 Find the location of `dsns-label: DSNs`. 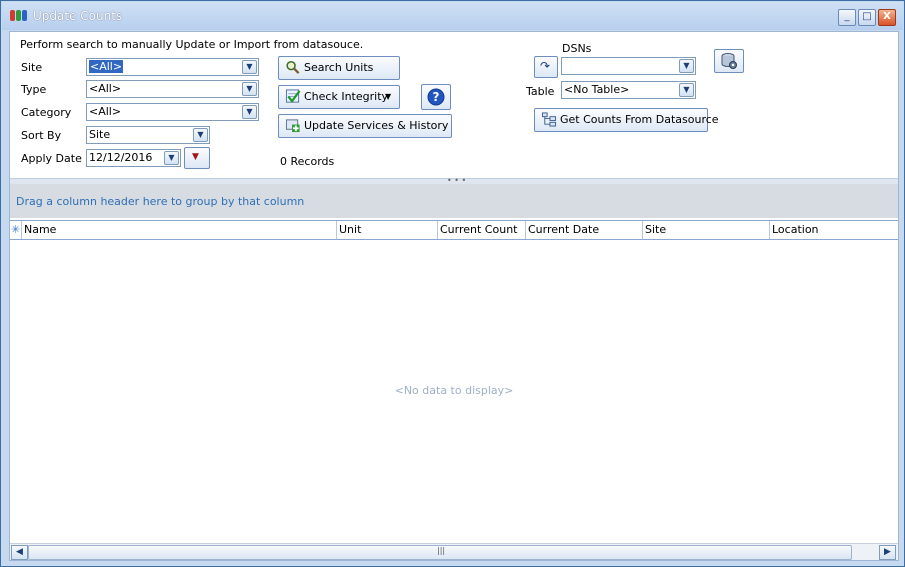

dsns-label: DSNs is located at coordinates (577, 48).